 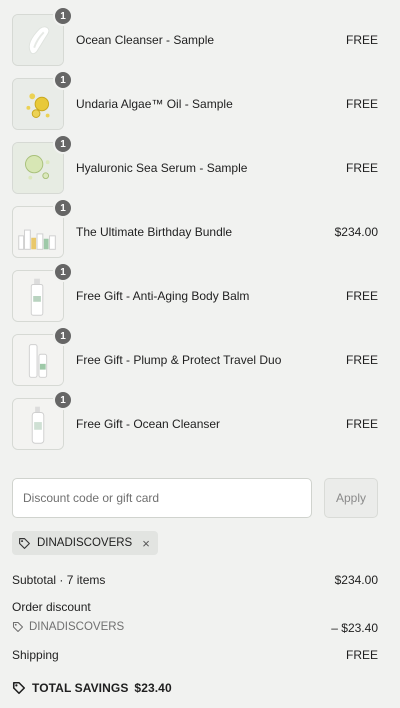 I want to click on item-name: Hyaluronic Sea Serum - Sample, so click(x=162, y=168).